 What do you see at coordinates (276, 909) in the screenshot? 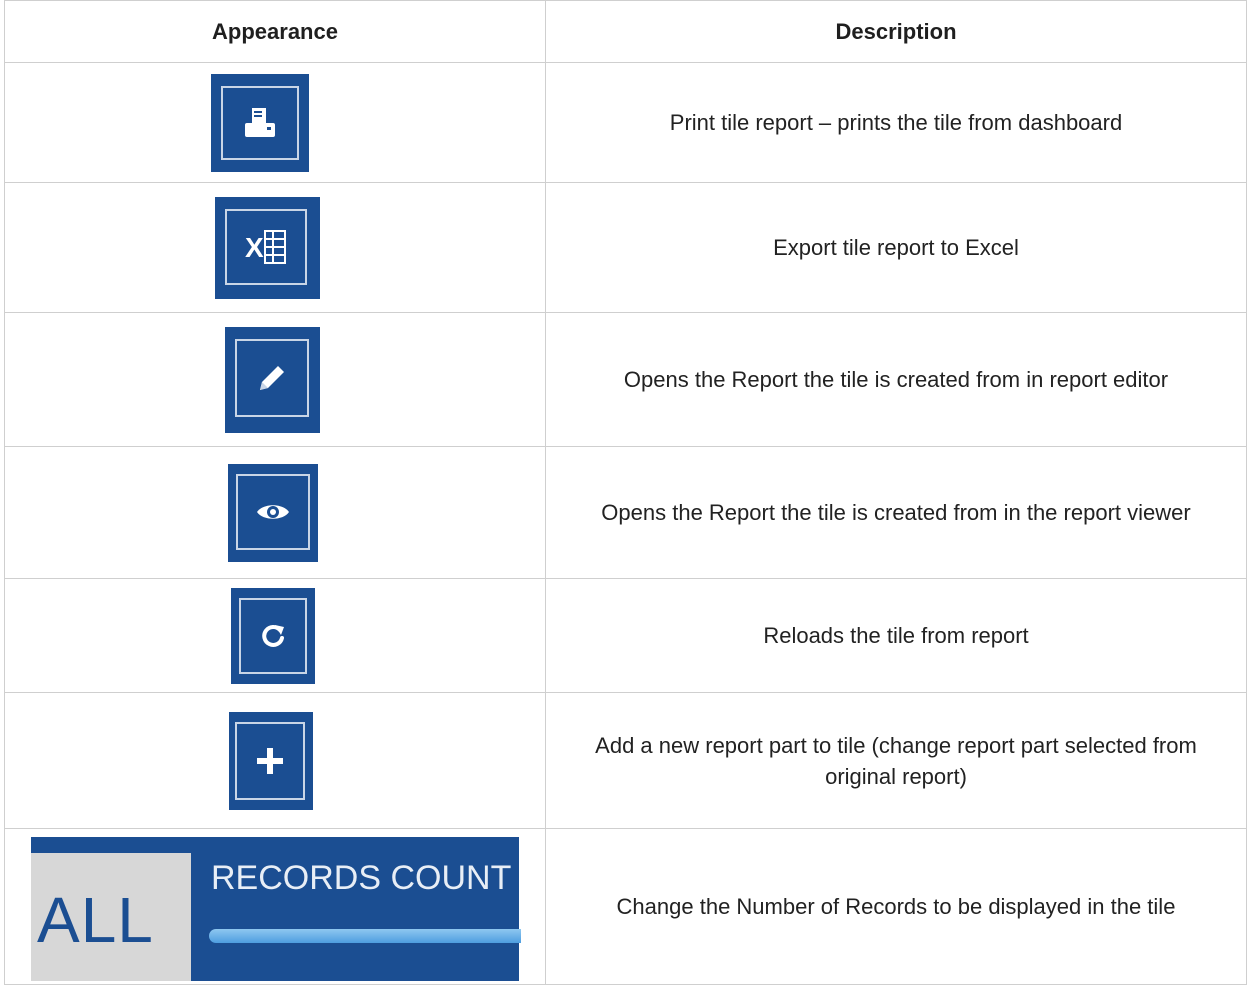
I see `records-count-control: ALL RECORDS COUNT` at bounding box center [276, 909].